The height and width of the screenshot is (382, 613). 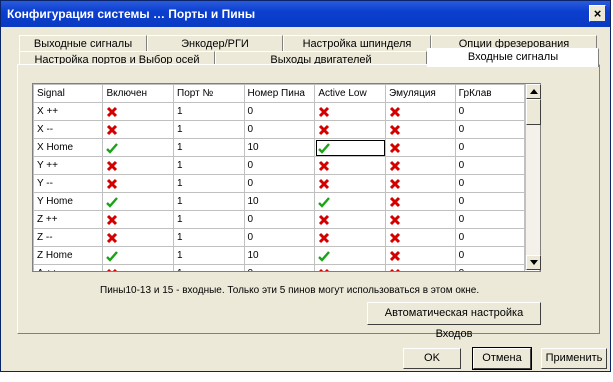 What do you see at coordinates (68, 255) in the screenshot?
I see `signal-name: Z Home` at bounding box center [68, 255].